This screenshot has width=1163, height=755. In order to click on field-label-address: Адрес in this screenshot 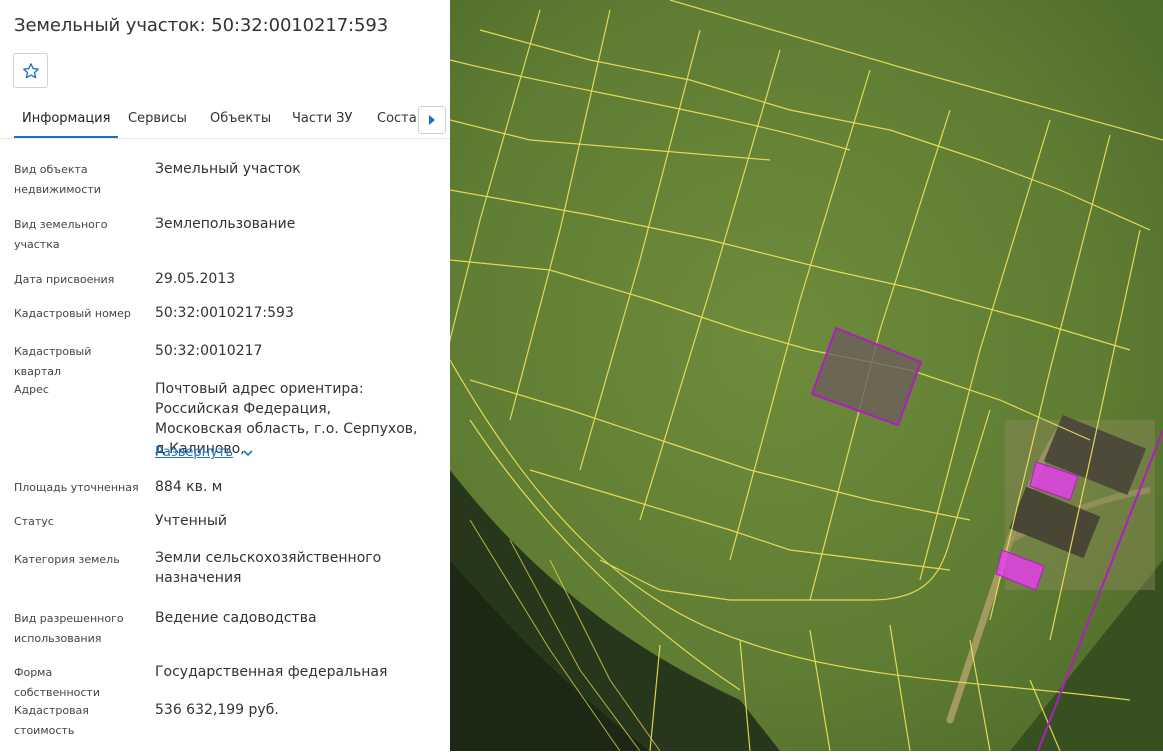, I will do `click(31, 389)`.